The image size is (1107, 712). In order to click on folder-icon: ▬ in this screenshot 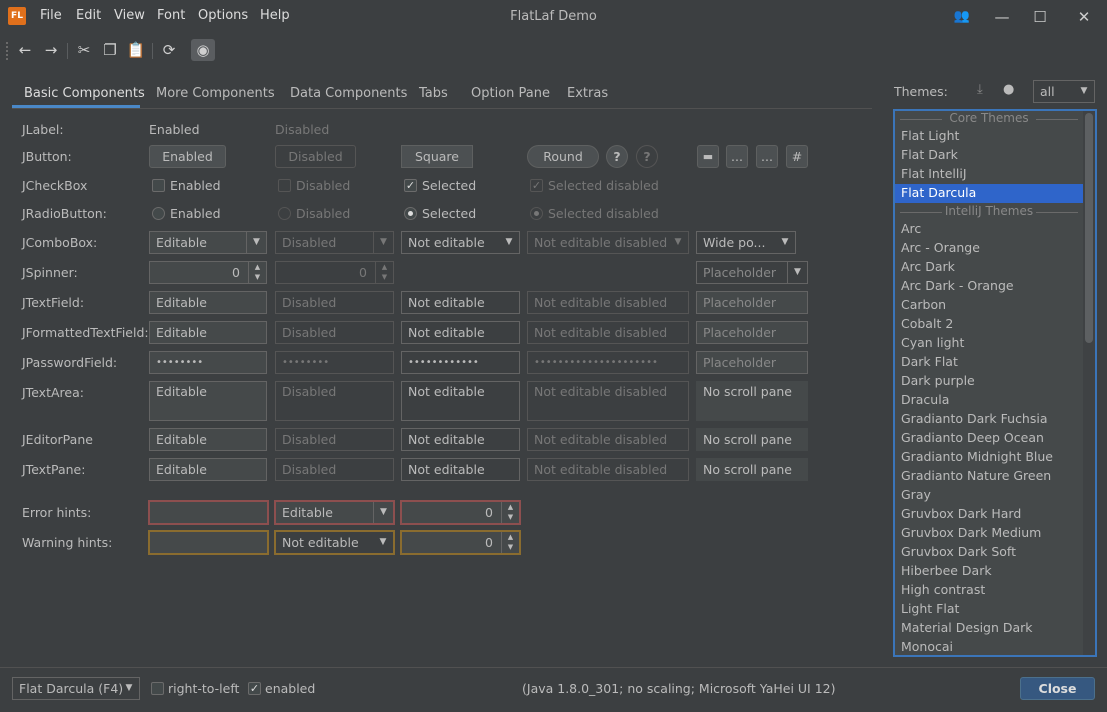, I will do `click(708, 156)`.